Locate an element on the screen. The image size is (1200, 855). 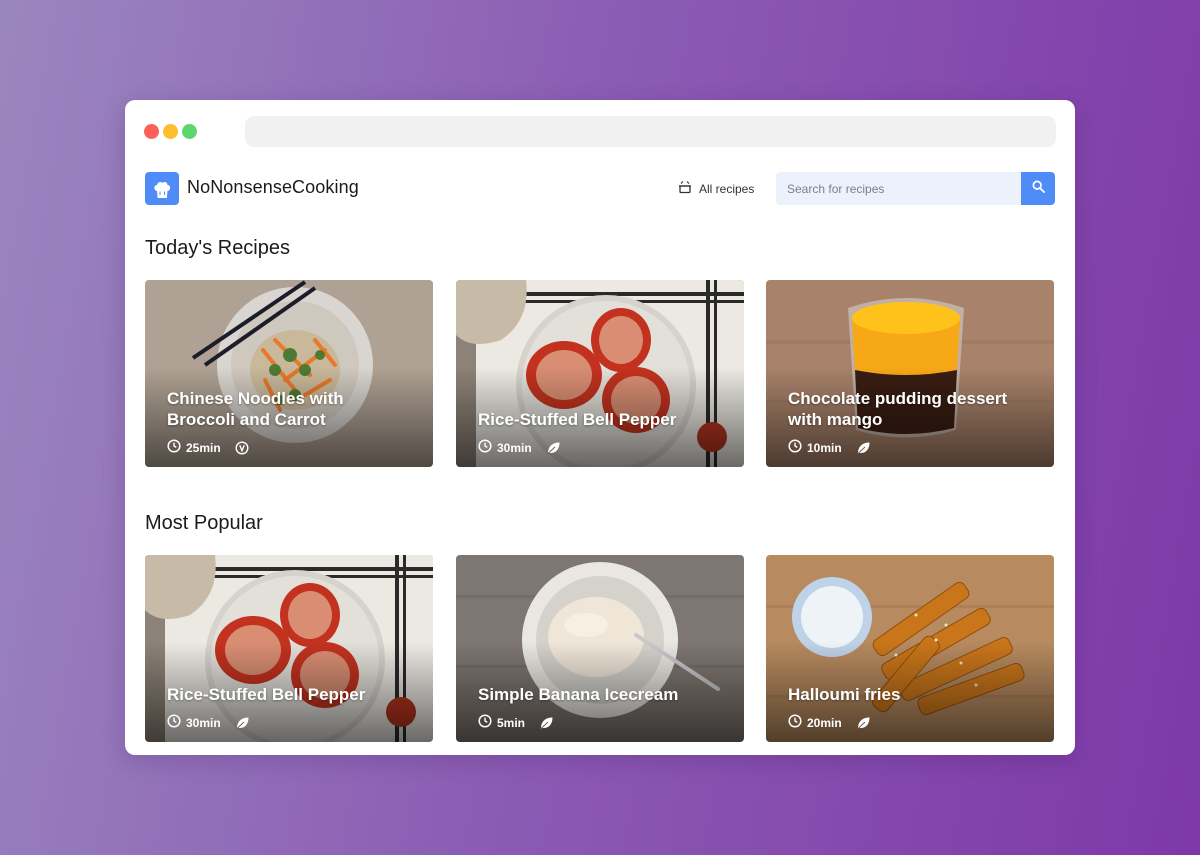
search-icon is located at coordinates (1038, 189).